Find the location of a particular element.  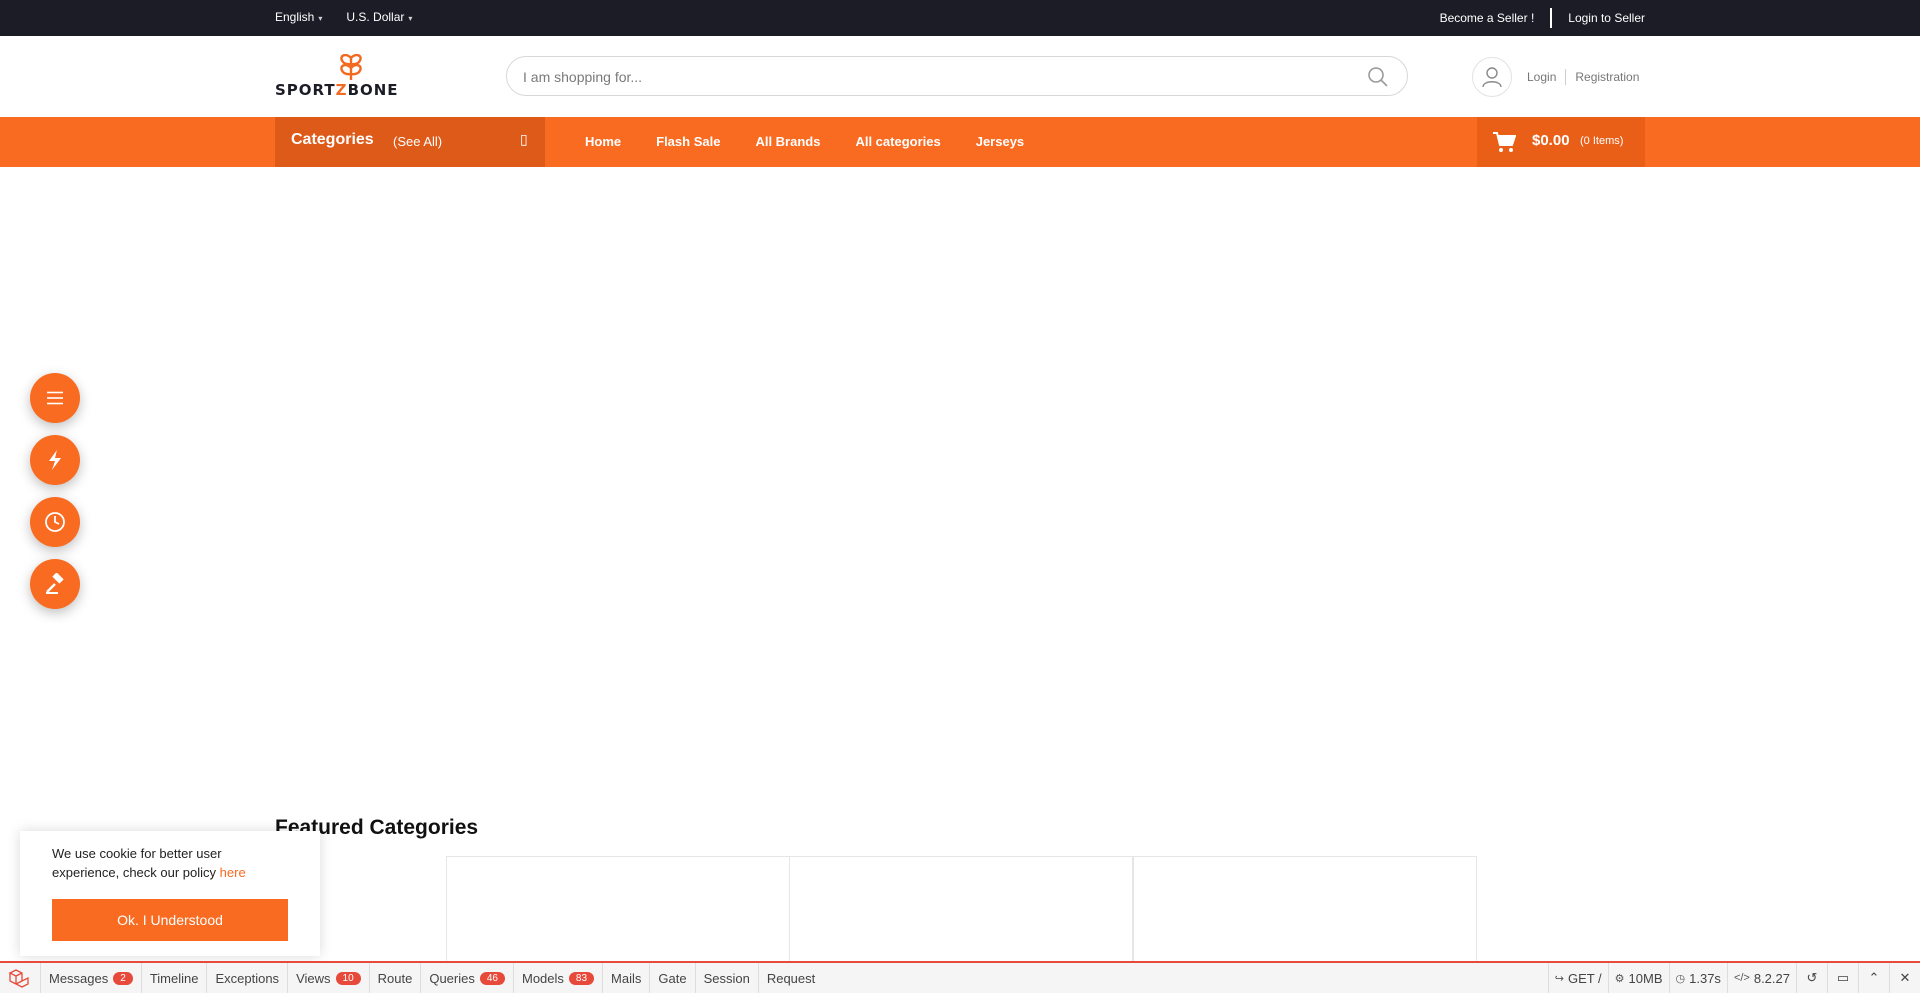

cookie-policy-link: here is located at coordinates (233, 872).